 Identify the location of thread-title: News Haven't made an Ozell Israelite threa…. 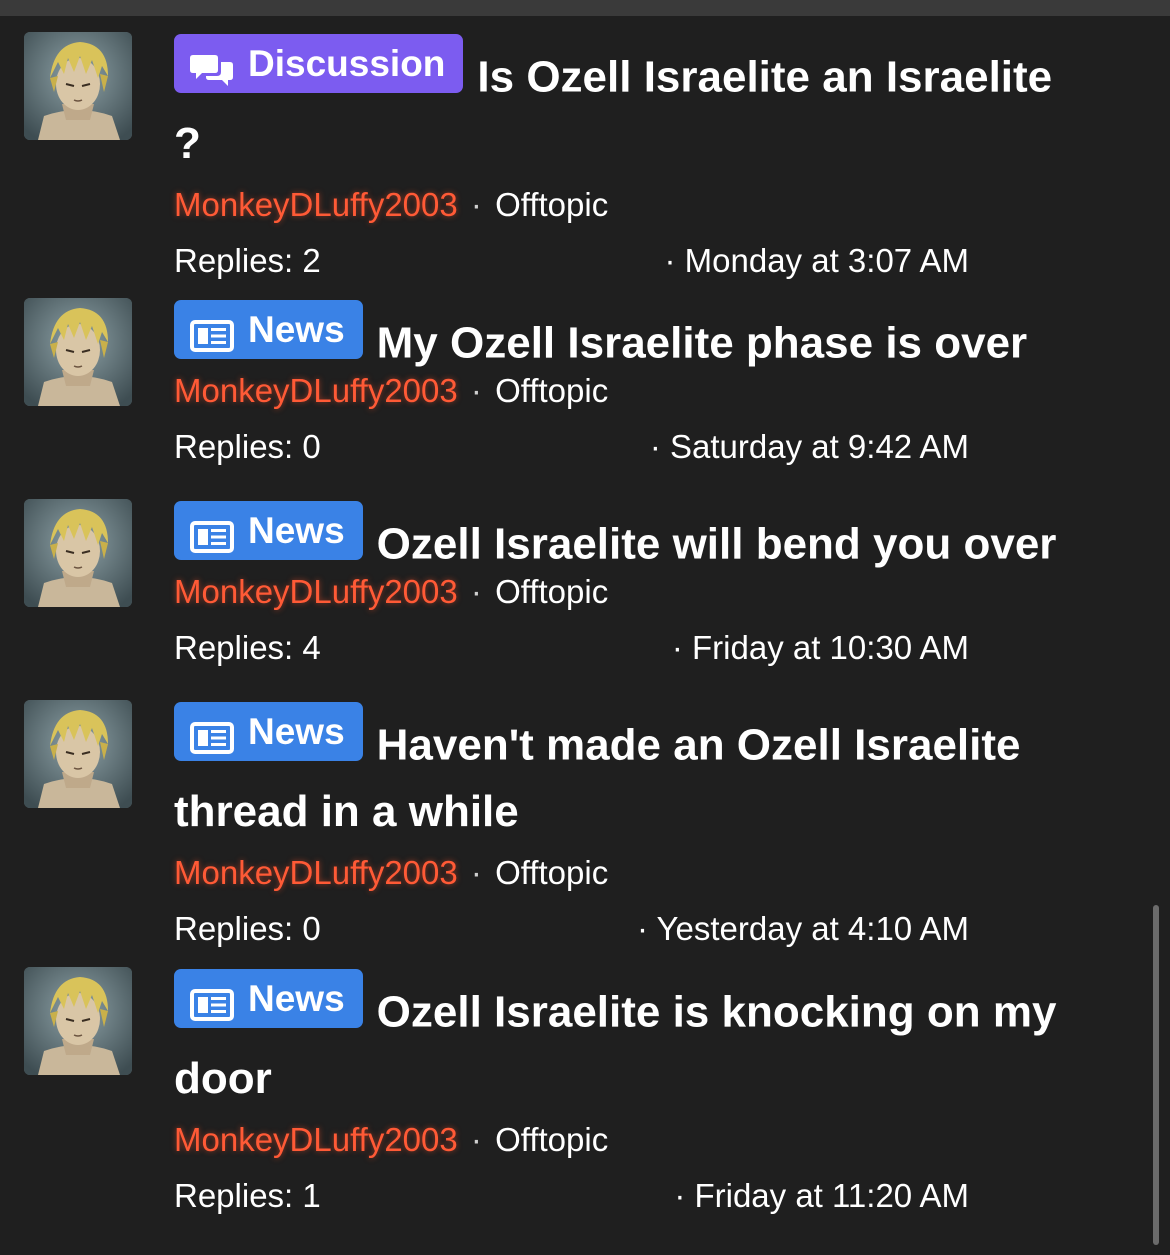
(651, 773).